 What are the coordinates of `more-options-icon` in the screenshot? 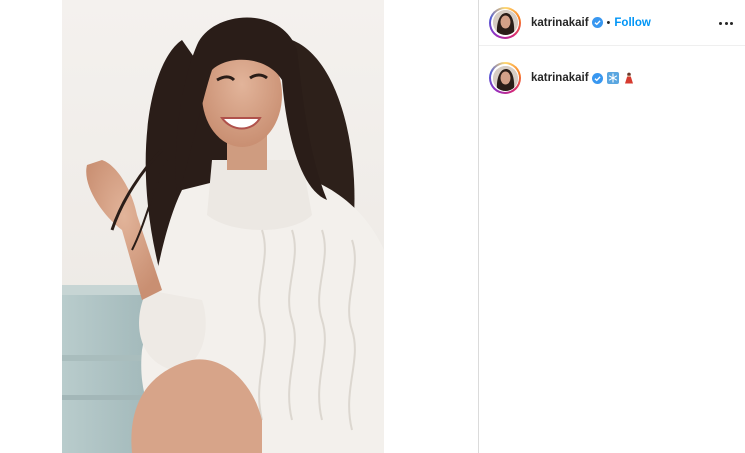 It's located at (726, 23).